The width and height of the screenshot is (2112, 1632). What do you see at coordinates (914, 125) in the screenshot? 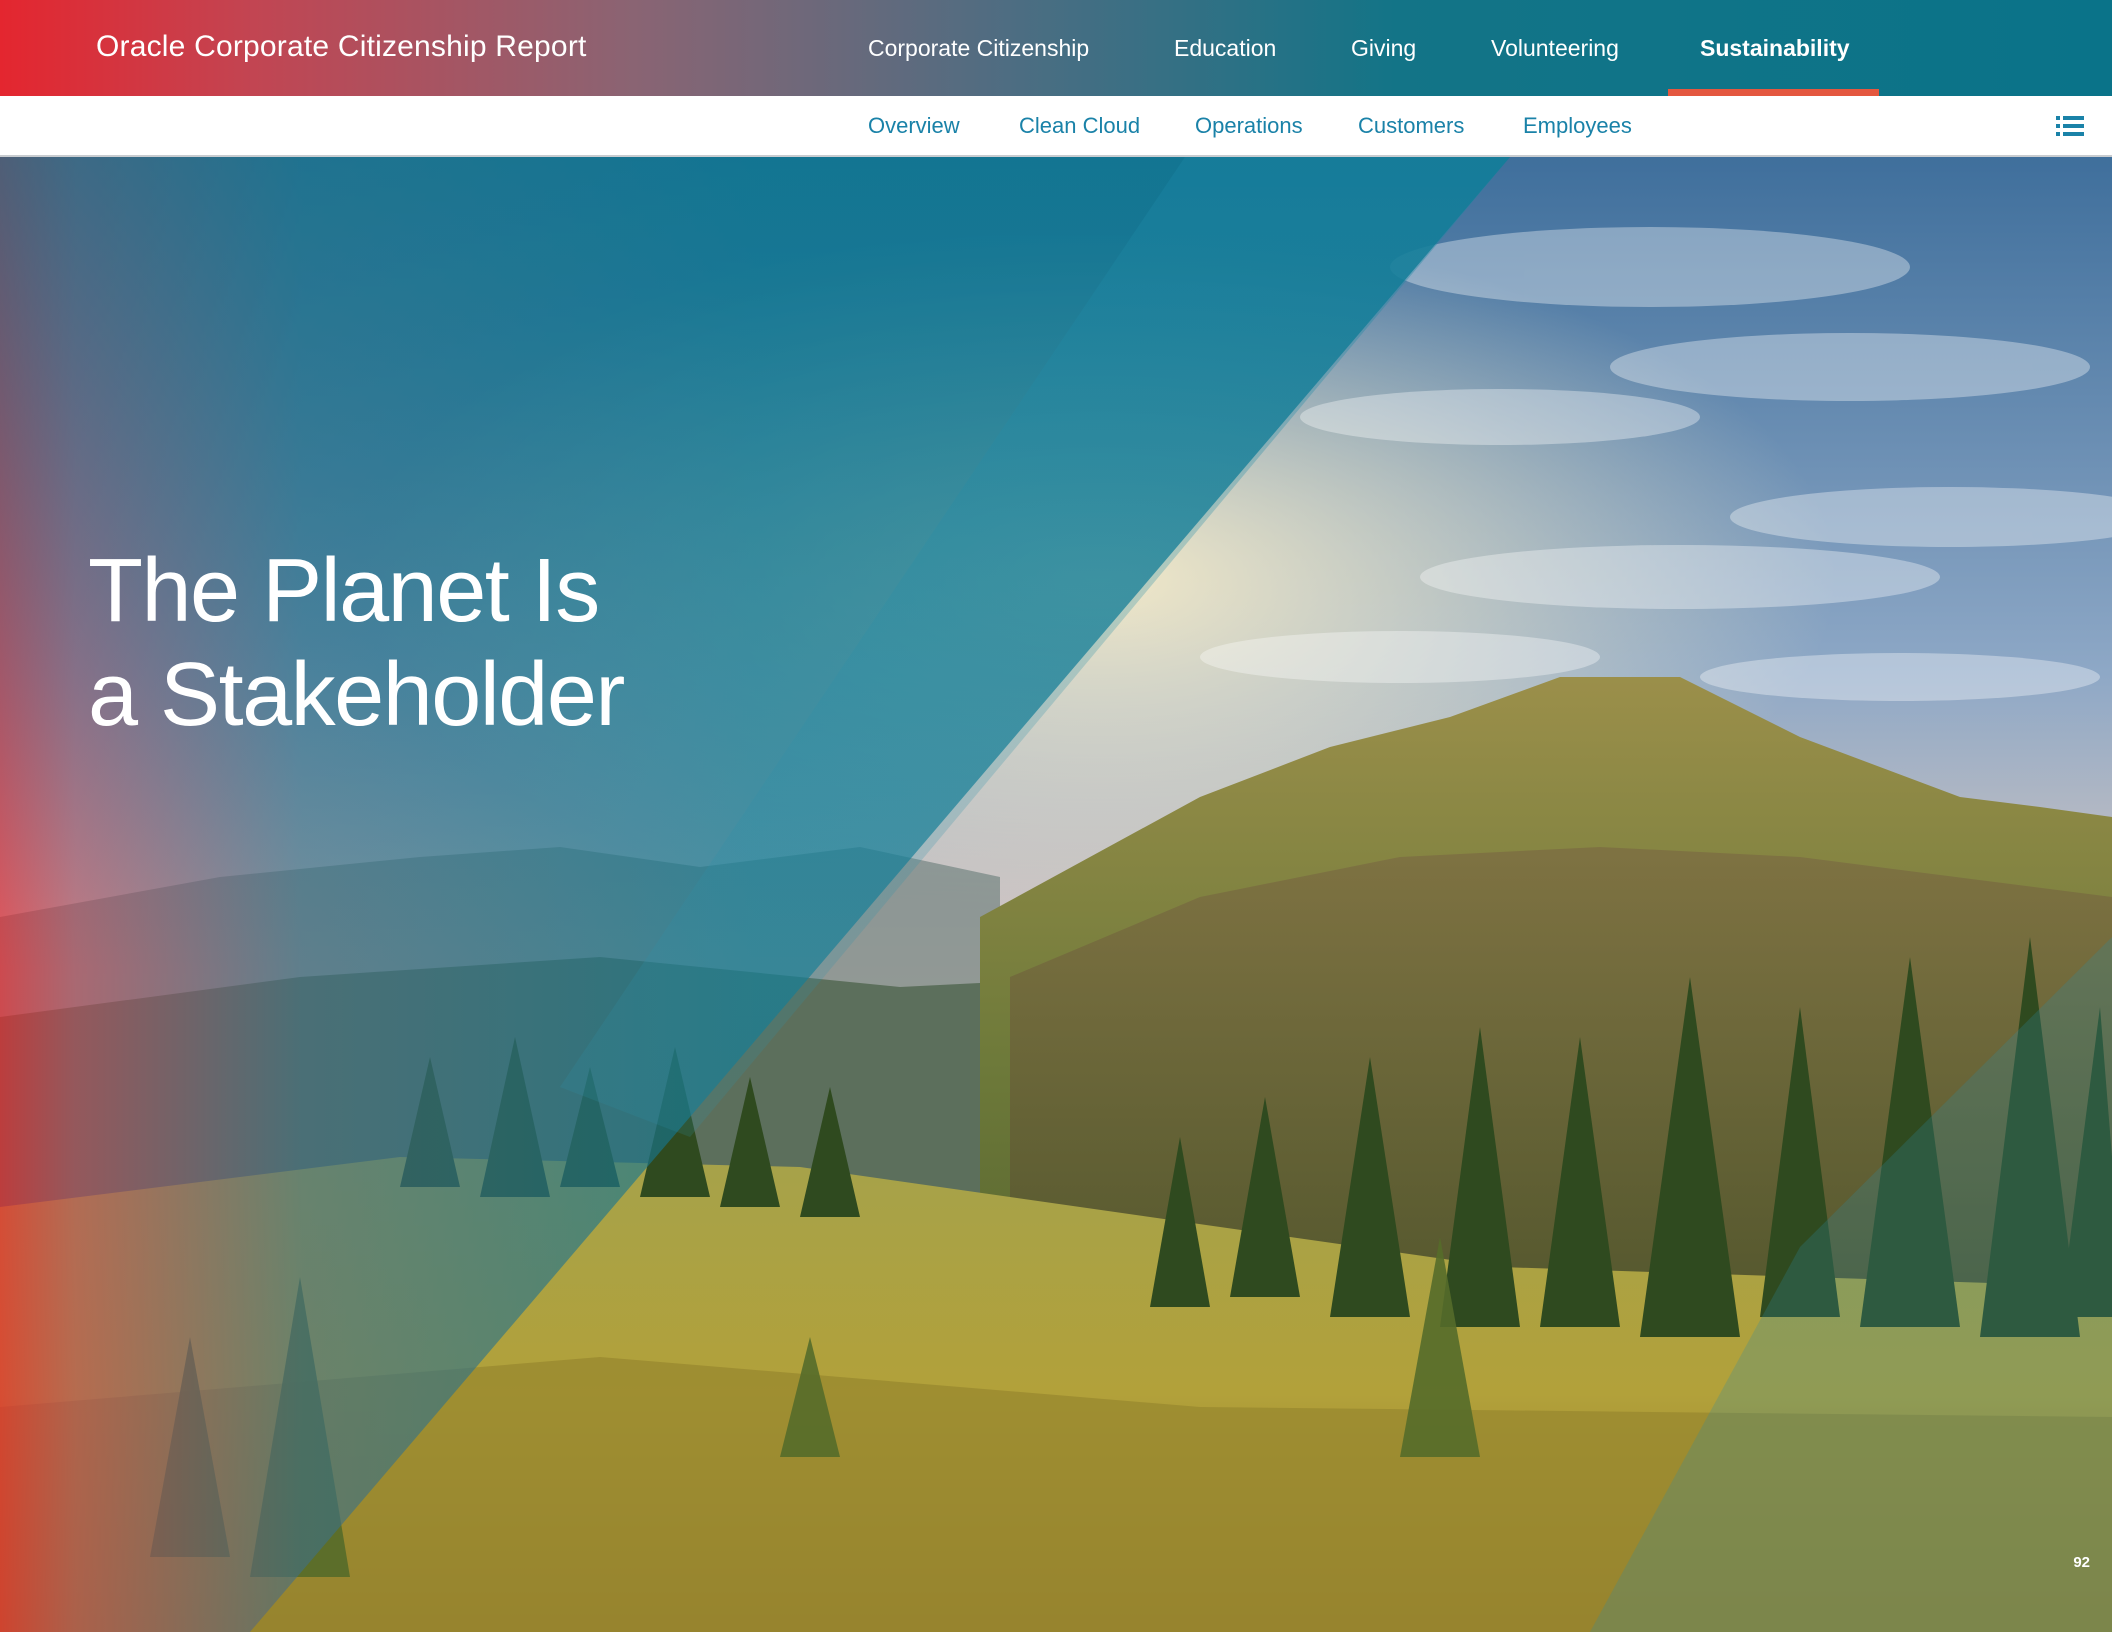
I see `subnav-item-overview: Overview` at bounding box center [914, 125].